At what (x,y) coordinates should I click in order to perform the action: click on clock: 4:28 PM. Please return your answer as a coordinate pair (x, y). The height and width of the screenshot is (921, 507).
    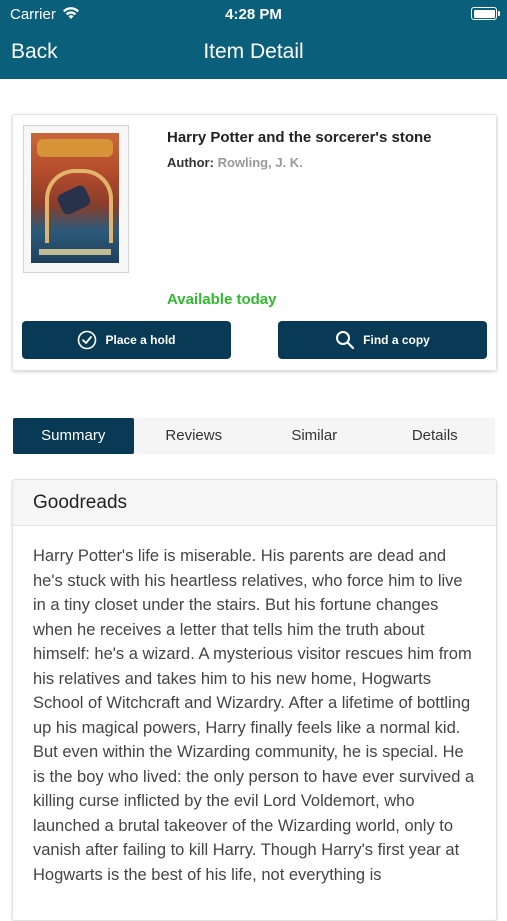
    Looking at the image, I should click on (253, 14).